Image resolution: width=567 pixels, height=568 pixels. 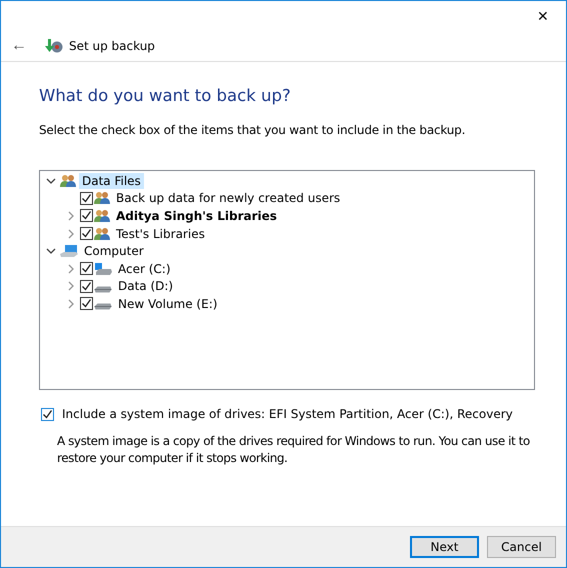 What do you see at coordinates (54, 46) in the screenshot?
I see `backup-icon` at bounding box center [54, 46].